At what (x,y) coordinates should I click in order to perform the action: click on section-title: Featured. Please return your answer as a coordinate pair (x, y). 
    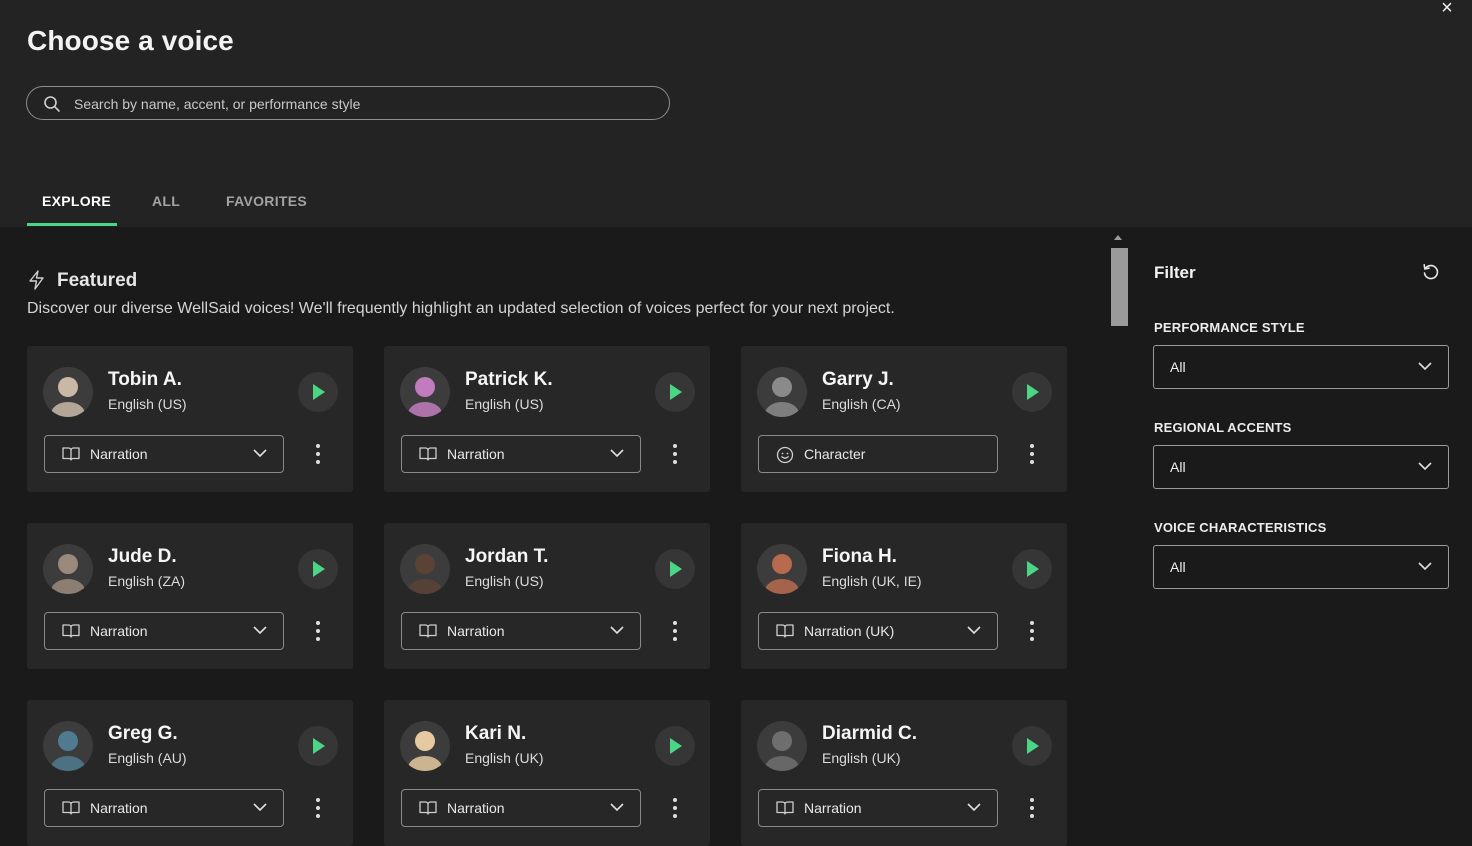
    Looking at the image, I should click on (97, 280).